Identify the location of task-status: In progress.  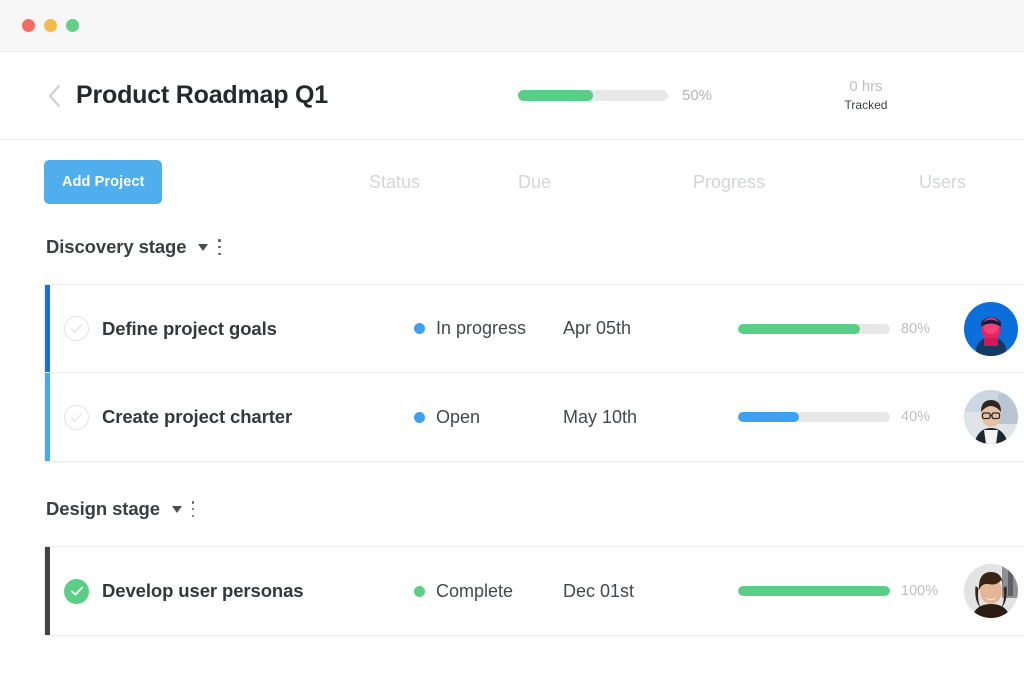
(470, 328).